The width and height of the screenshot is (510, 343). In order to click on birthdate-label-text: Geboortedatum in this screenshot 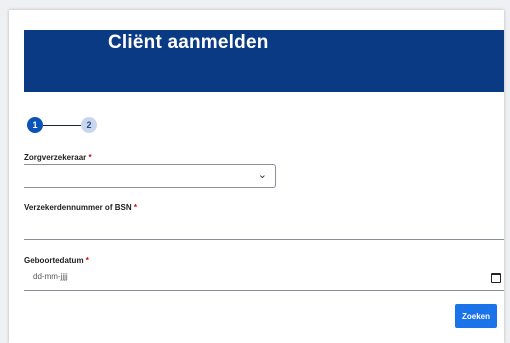, I will do `click(54, 260)`.